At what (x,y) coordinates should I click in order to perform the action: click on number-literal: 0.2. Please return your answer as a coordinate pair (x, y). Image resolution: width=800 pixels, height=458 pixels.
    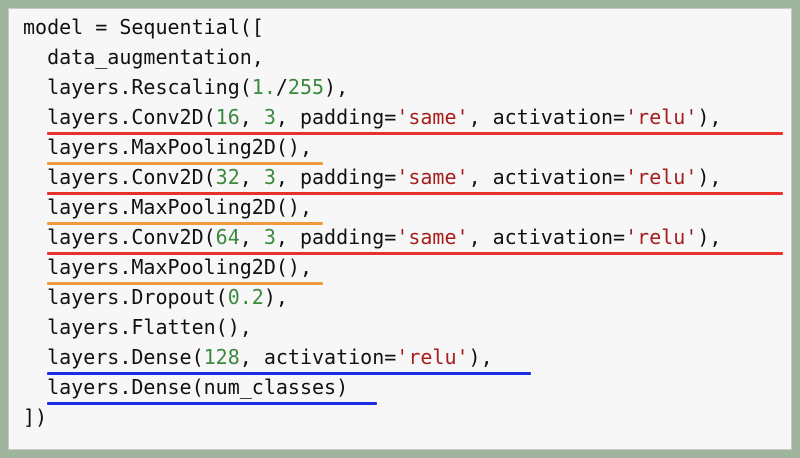
    Looking at the image, I should click on (245, 297).